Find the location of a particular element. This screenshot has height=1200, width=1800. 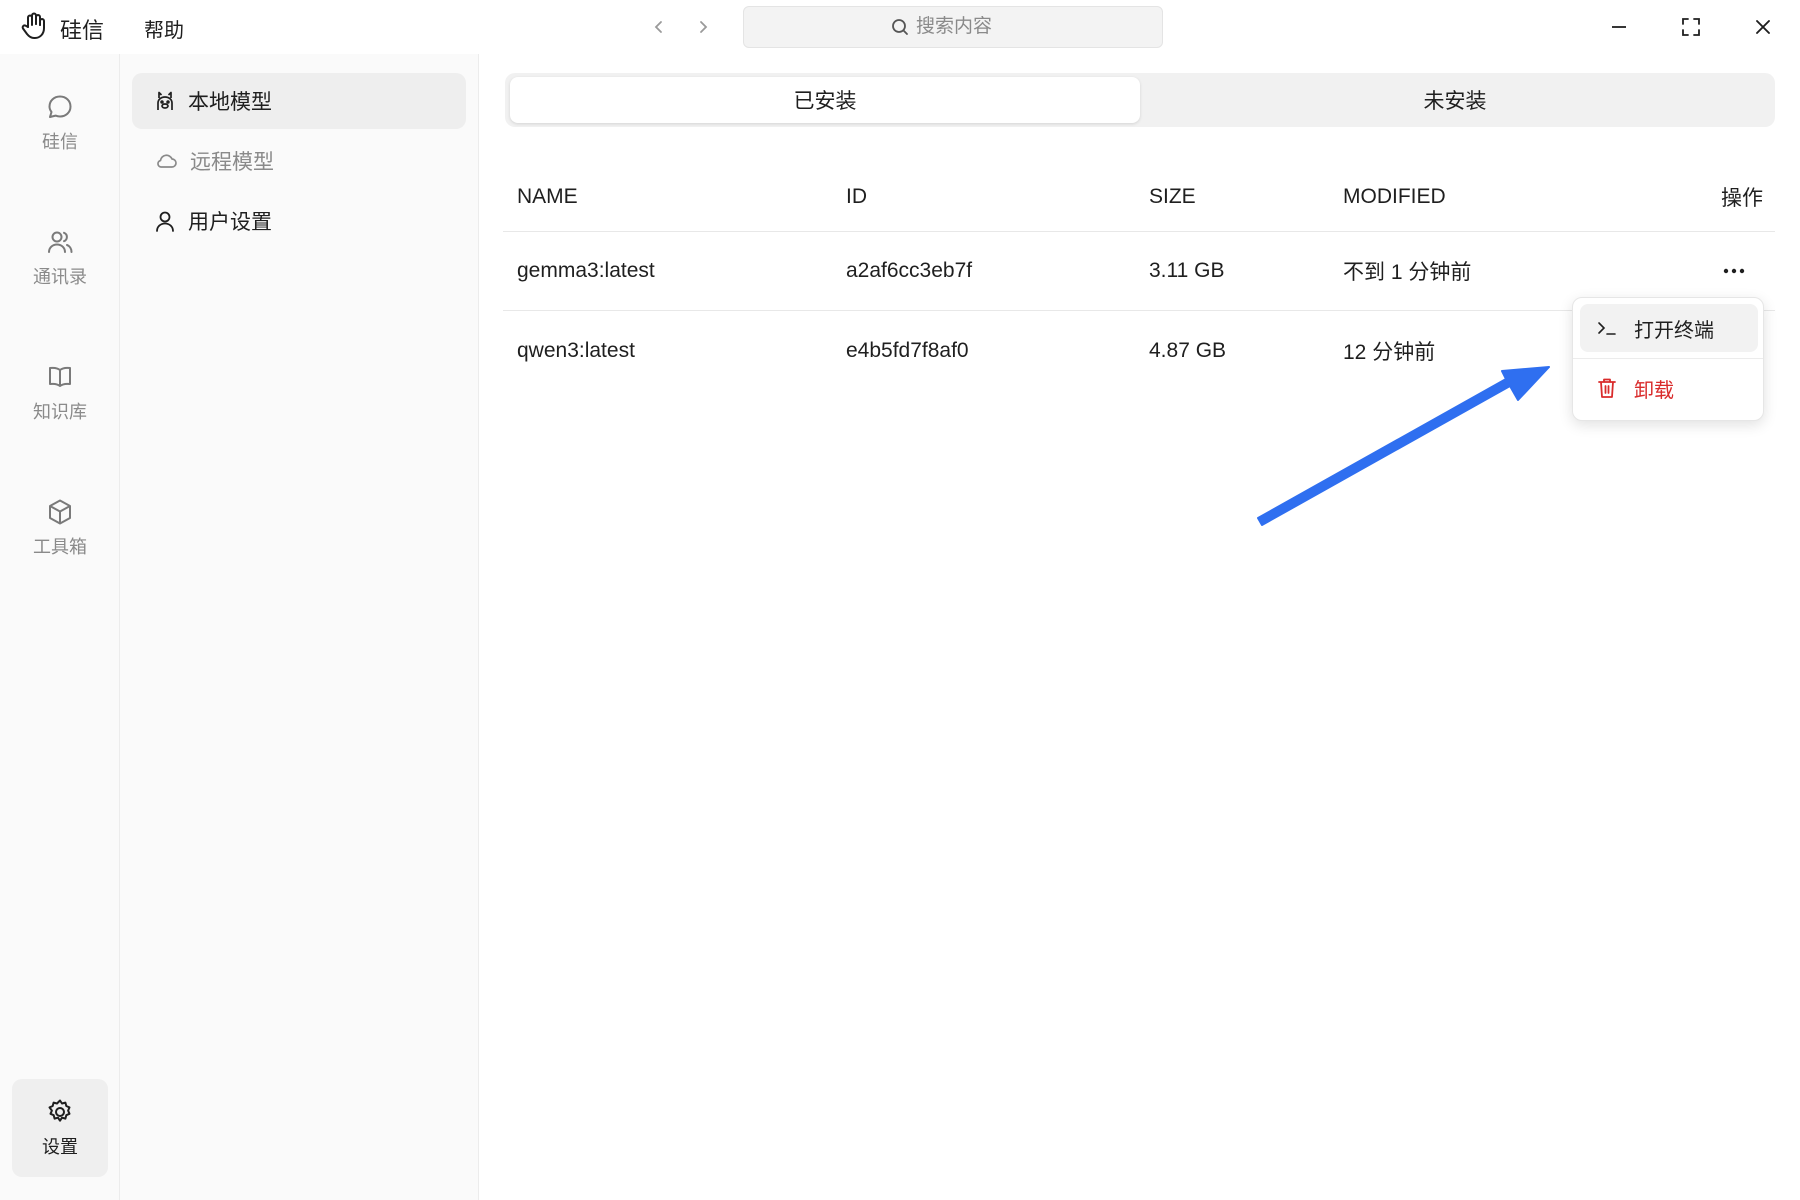

book-icon is located at coordinates (60, 376).